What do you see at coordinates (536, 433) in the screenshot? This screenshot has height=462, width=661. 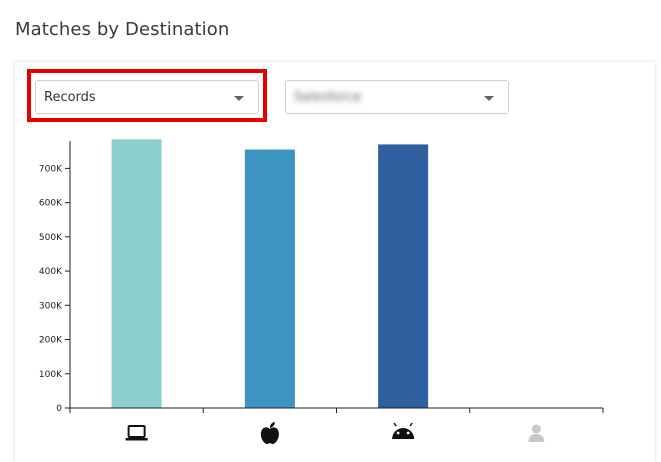 I see `person-icon` at bounding box center [536, 433].